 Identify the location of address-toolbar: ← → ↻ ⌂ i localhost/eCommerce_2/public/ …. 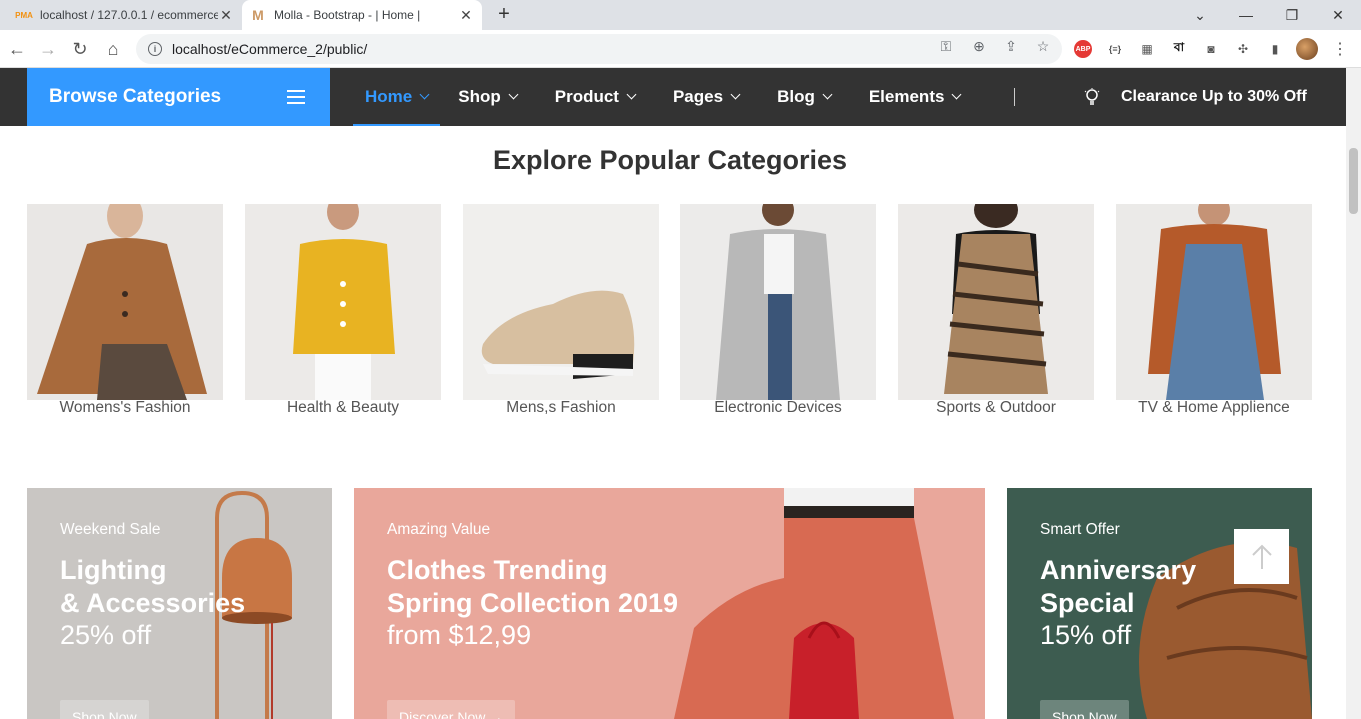
(680, 49).